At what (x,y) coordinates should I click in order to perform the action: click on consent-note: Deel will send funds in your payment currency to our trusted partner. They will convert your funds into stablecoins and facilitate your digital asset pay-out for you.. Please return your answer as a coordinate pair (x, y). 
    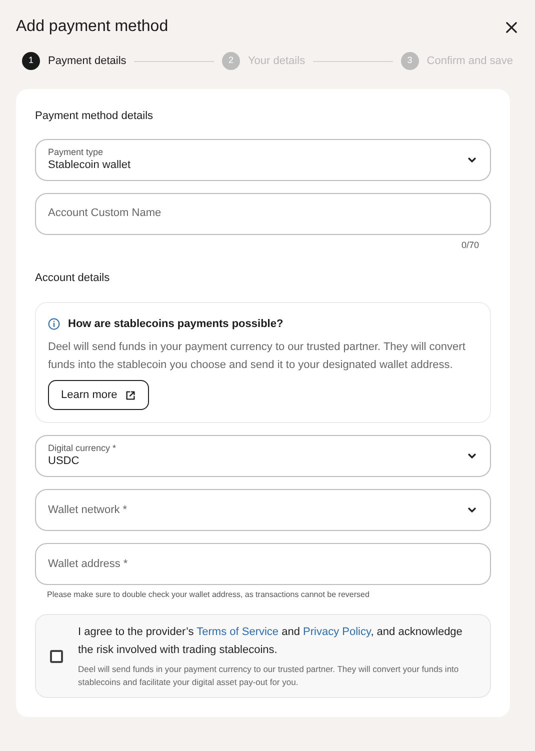
    Looking at the image, I should click on (269, 676).